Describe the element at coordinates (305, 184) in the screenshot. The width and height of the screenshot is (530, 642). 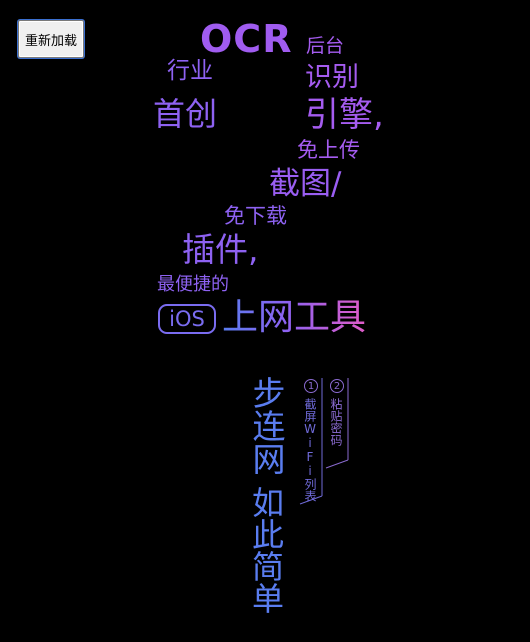
I see `screenshot-word: 截图/` at that location.